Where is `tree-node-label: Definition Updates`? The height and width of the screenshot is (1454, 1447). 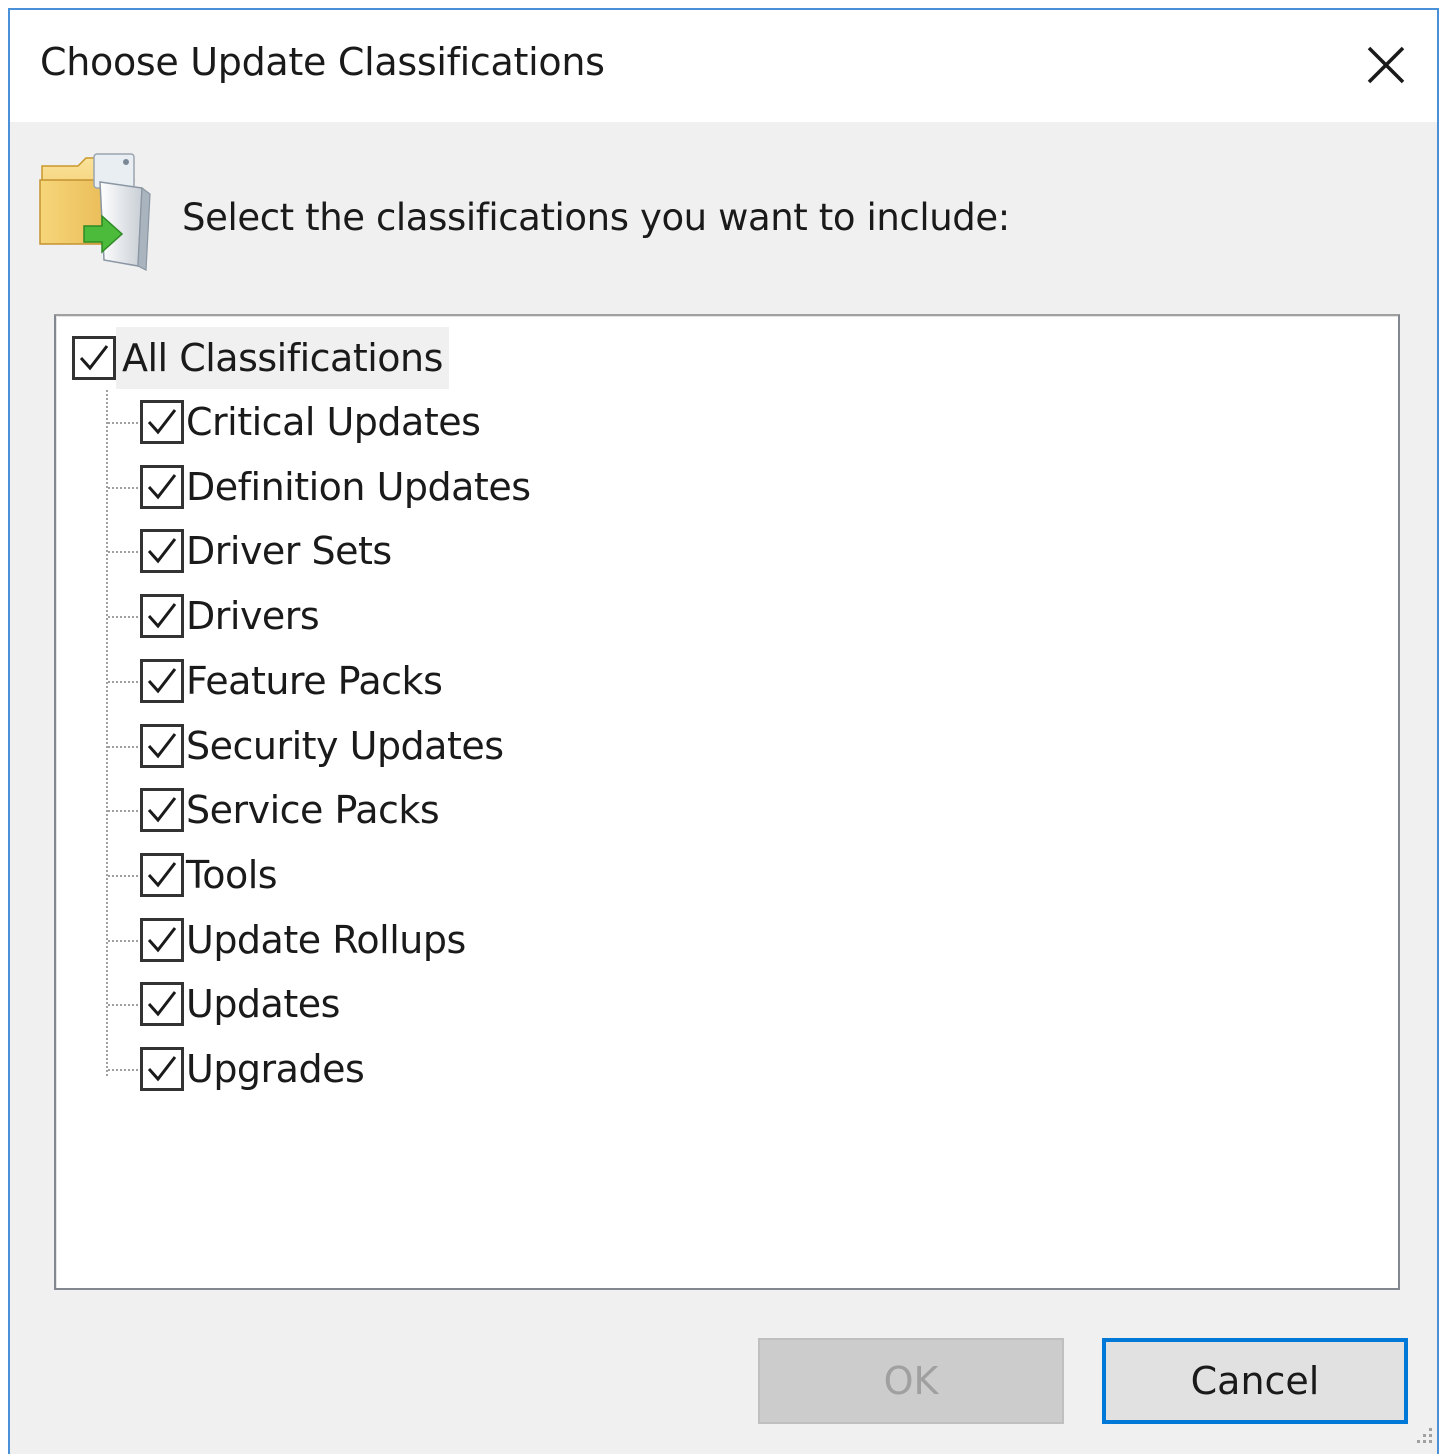
tree-node-label: Definition Updates is located at coordinates (358, 486).